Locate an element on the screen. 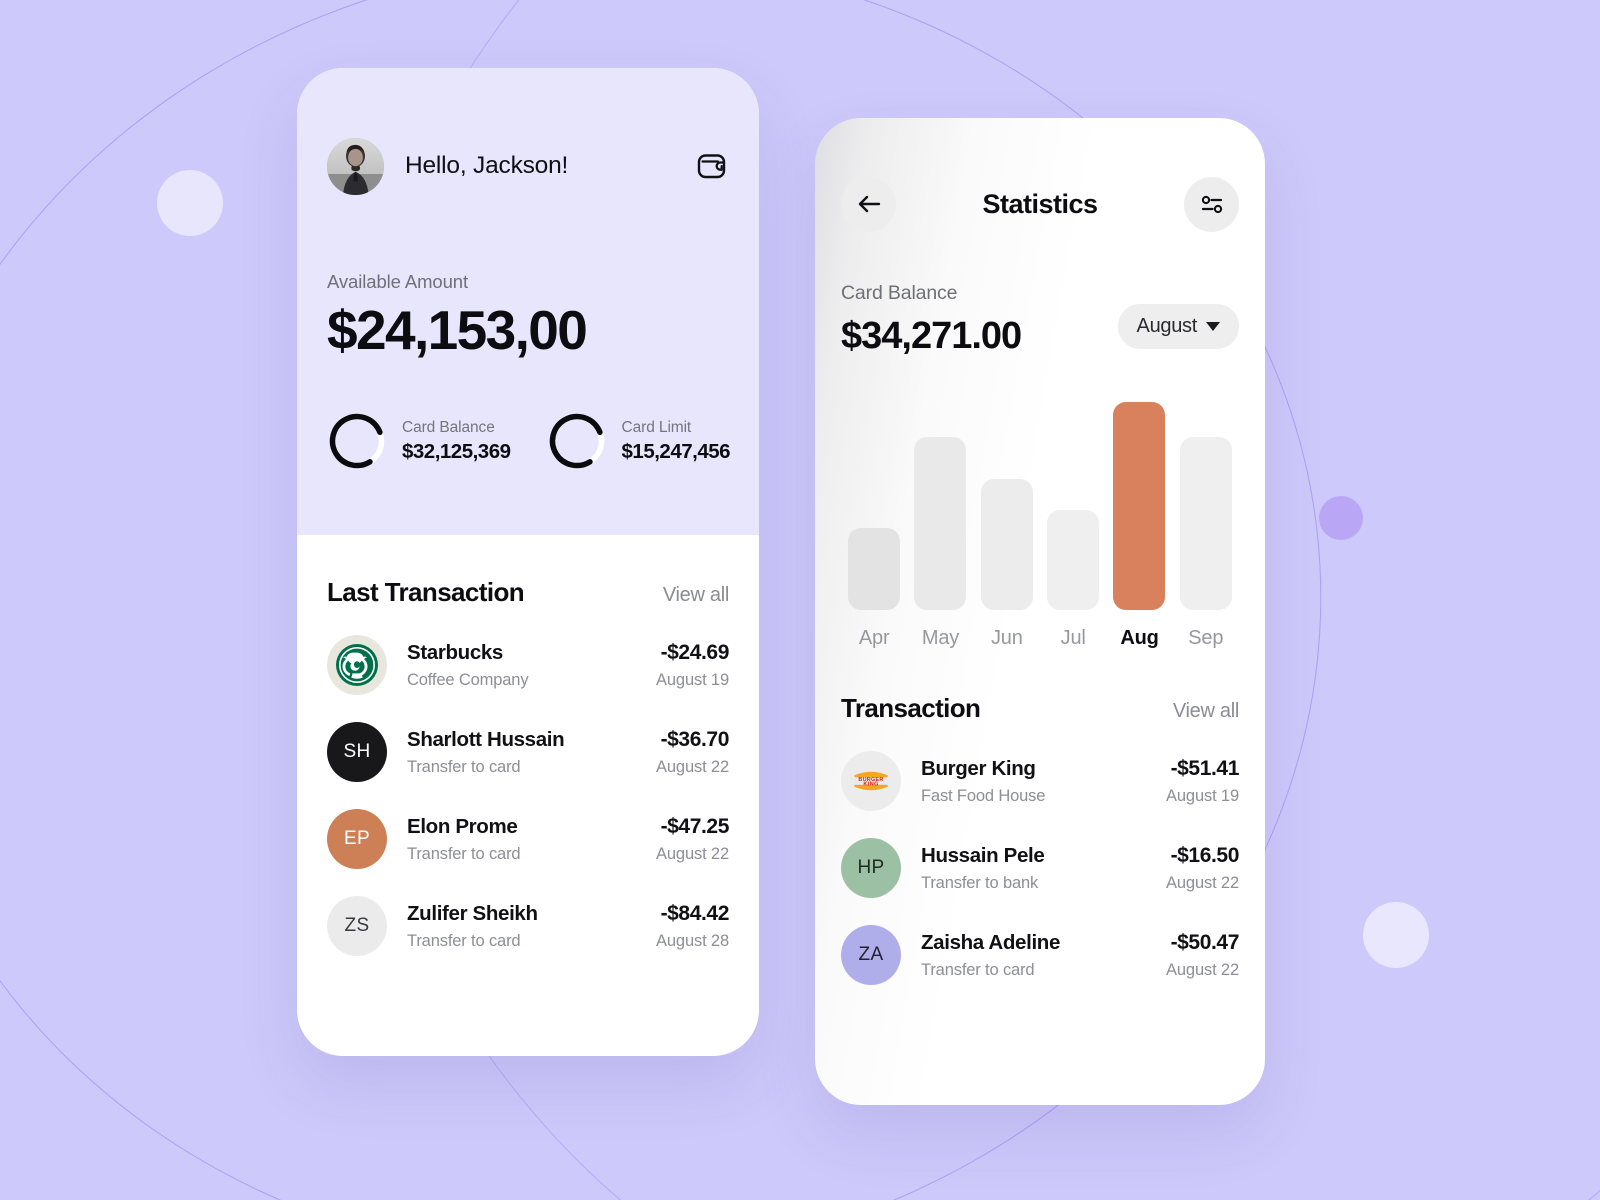 The height and width of the screenshot is (1200, 1600). user-photo-icon is located at coordinates (355, 166).